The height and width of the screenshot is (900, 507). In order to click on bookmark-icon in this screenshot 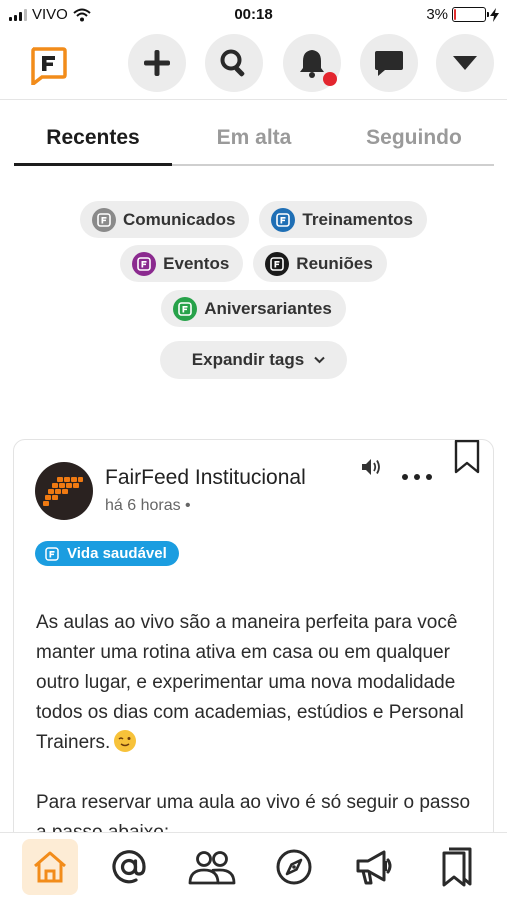, I will do `click(457, 867)`.